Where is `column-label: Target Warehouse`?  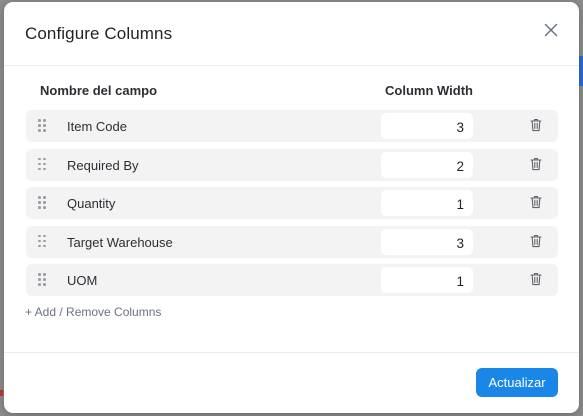
column-label: Target Warehouse is located at coordinates (120, 242).